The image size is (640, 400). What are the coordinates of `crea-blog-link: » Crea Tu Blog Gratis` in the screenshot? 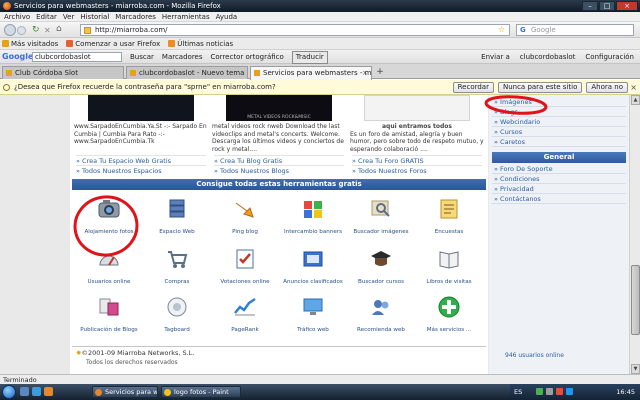 It's located at (279, 160).